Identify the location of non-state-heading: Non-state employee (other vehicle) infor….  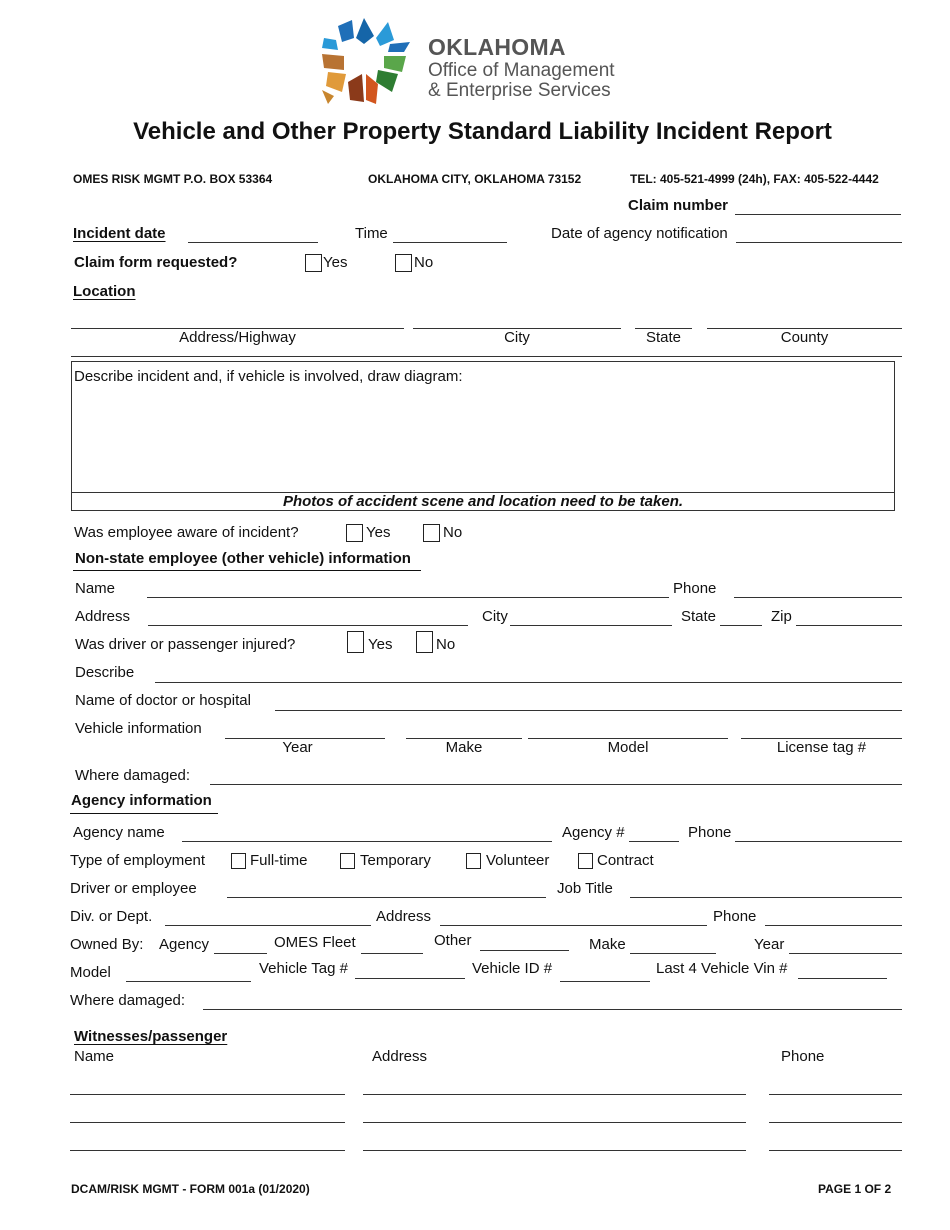
(243, 558).